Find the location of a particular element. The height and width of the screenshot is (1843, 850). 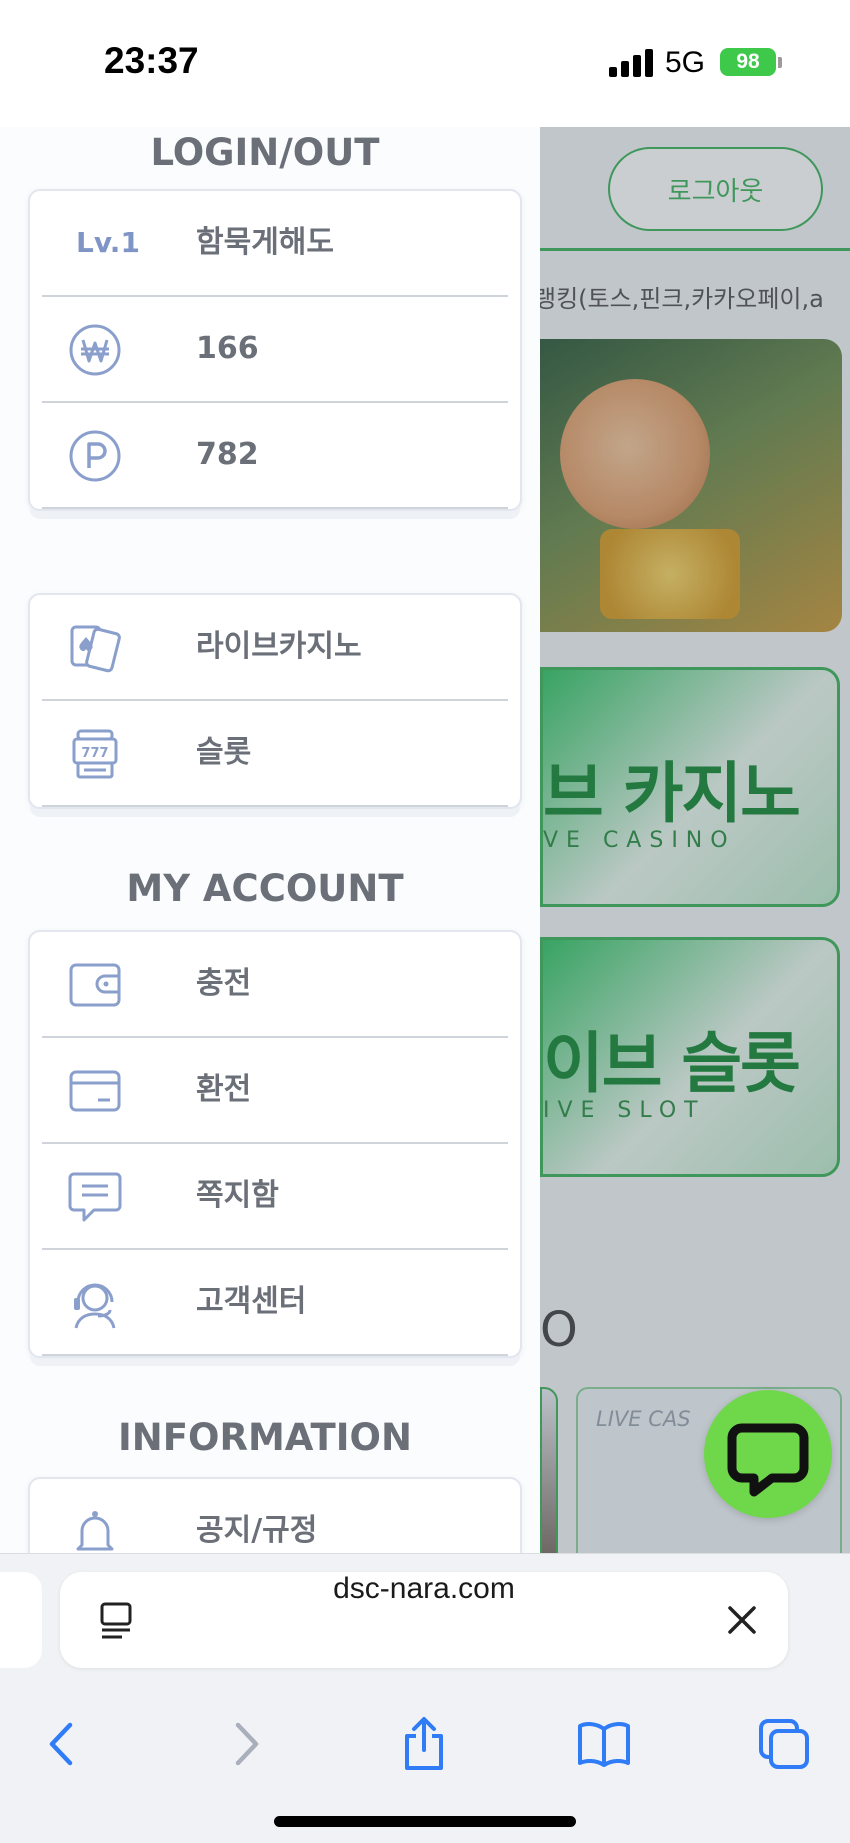

menu-item-support: 고객센터 is located at coordinates (275, 1303).